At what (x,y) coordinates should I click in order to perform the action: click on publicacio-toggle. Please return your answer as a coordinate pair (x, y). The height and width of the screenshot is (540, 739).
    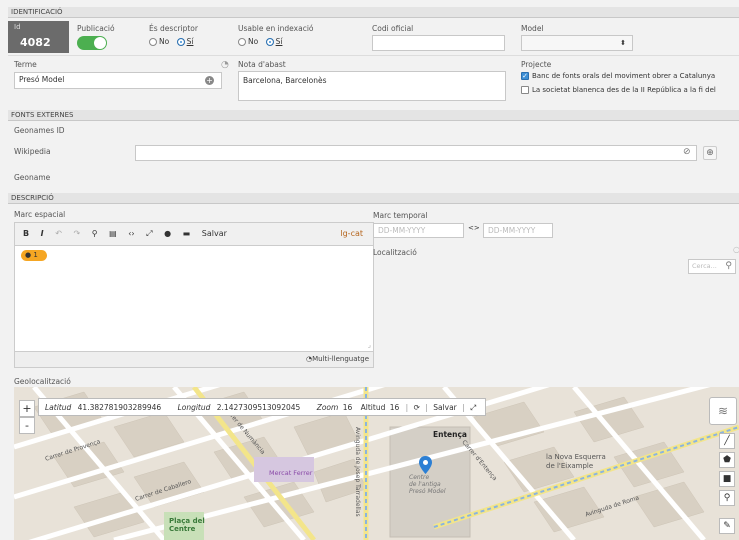
    Looking at the image, I should click on (92, 43).